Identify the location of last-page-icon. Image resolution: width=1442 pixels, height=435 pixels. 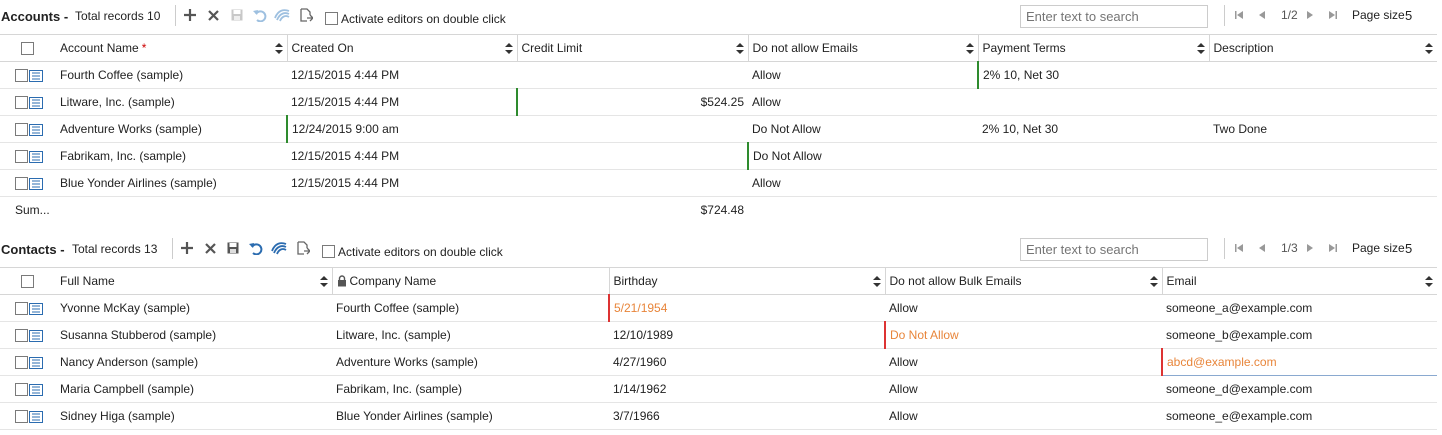
(1333, 248).